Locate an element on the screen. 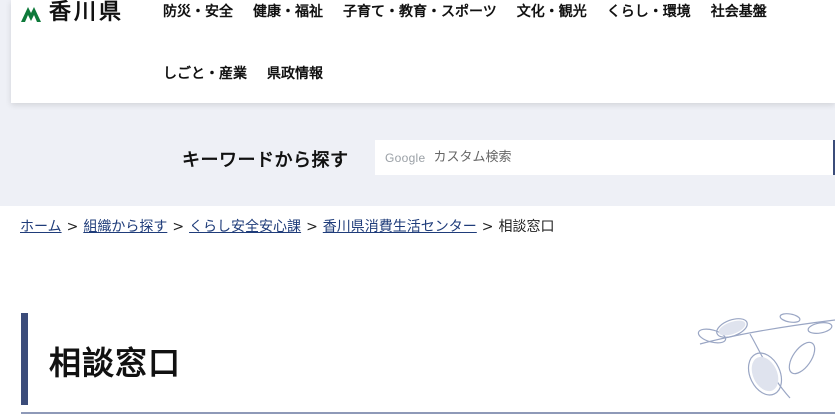 The image size is (835, 416). nav-item-bousai: 防災・安全 is located at coordinates (198, 12).